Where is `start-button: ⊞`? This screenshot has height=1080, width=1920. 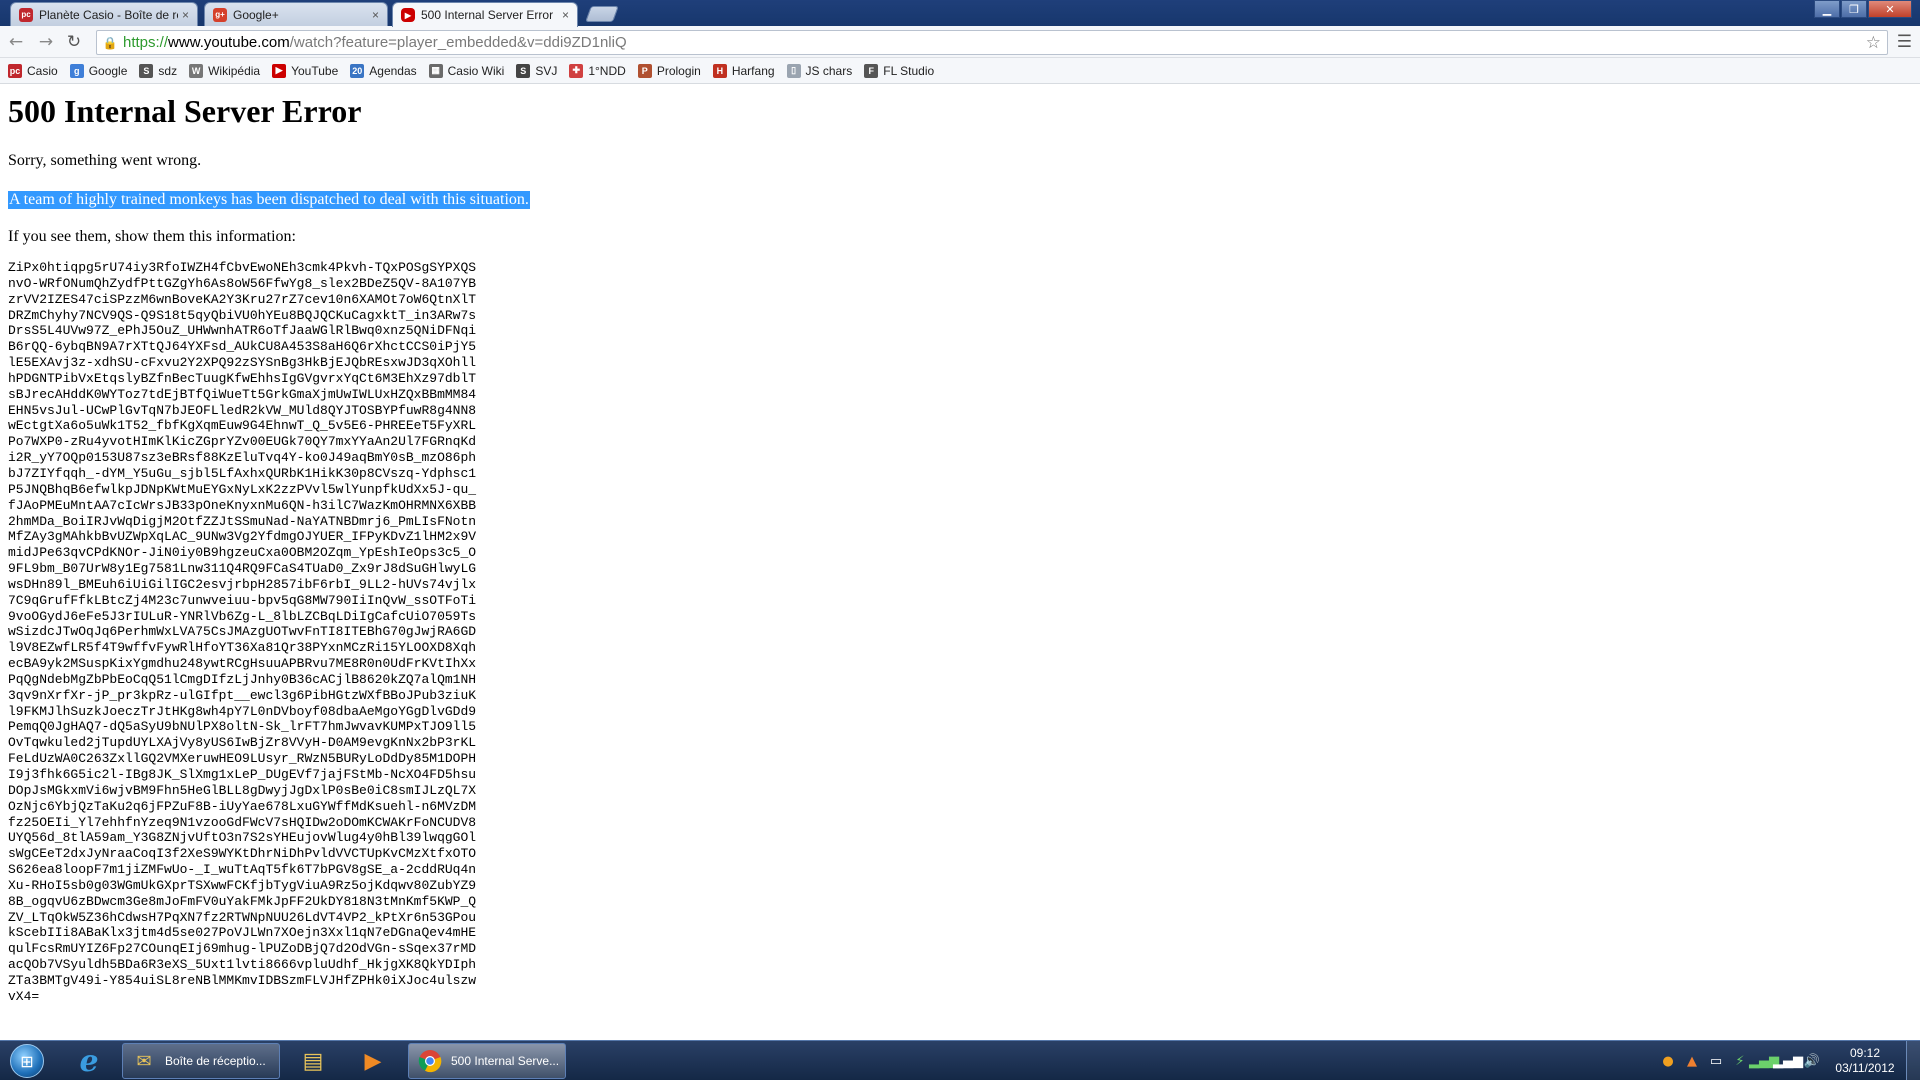
start-button: ⊞ is located at coordinates (27, 1060).